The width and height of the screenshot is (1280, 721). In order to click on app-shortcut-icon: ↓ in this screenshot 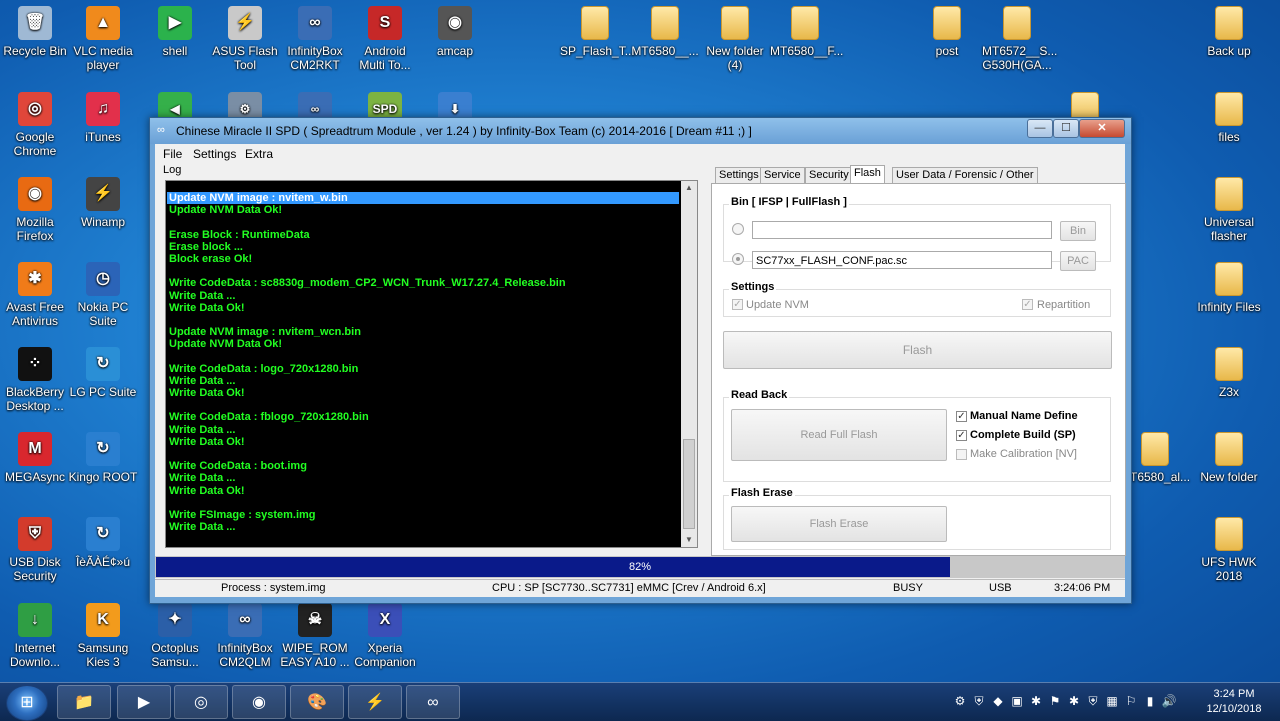, I will do `click(35, 620)`.